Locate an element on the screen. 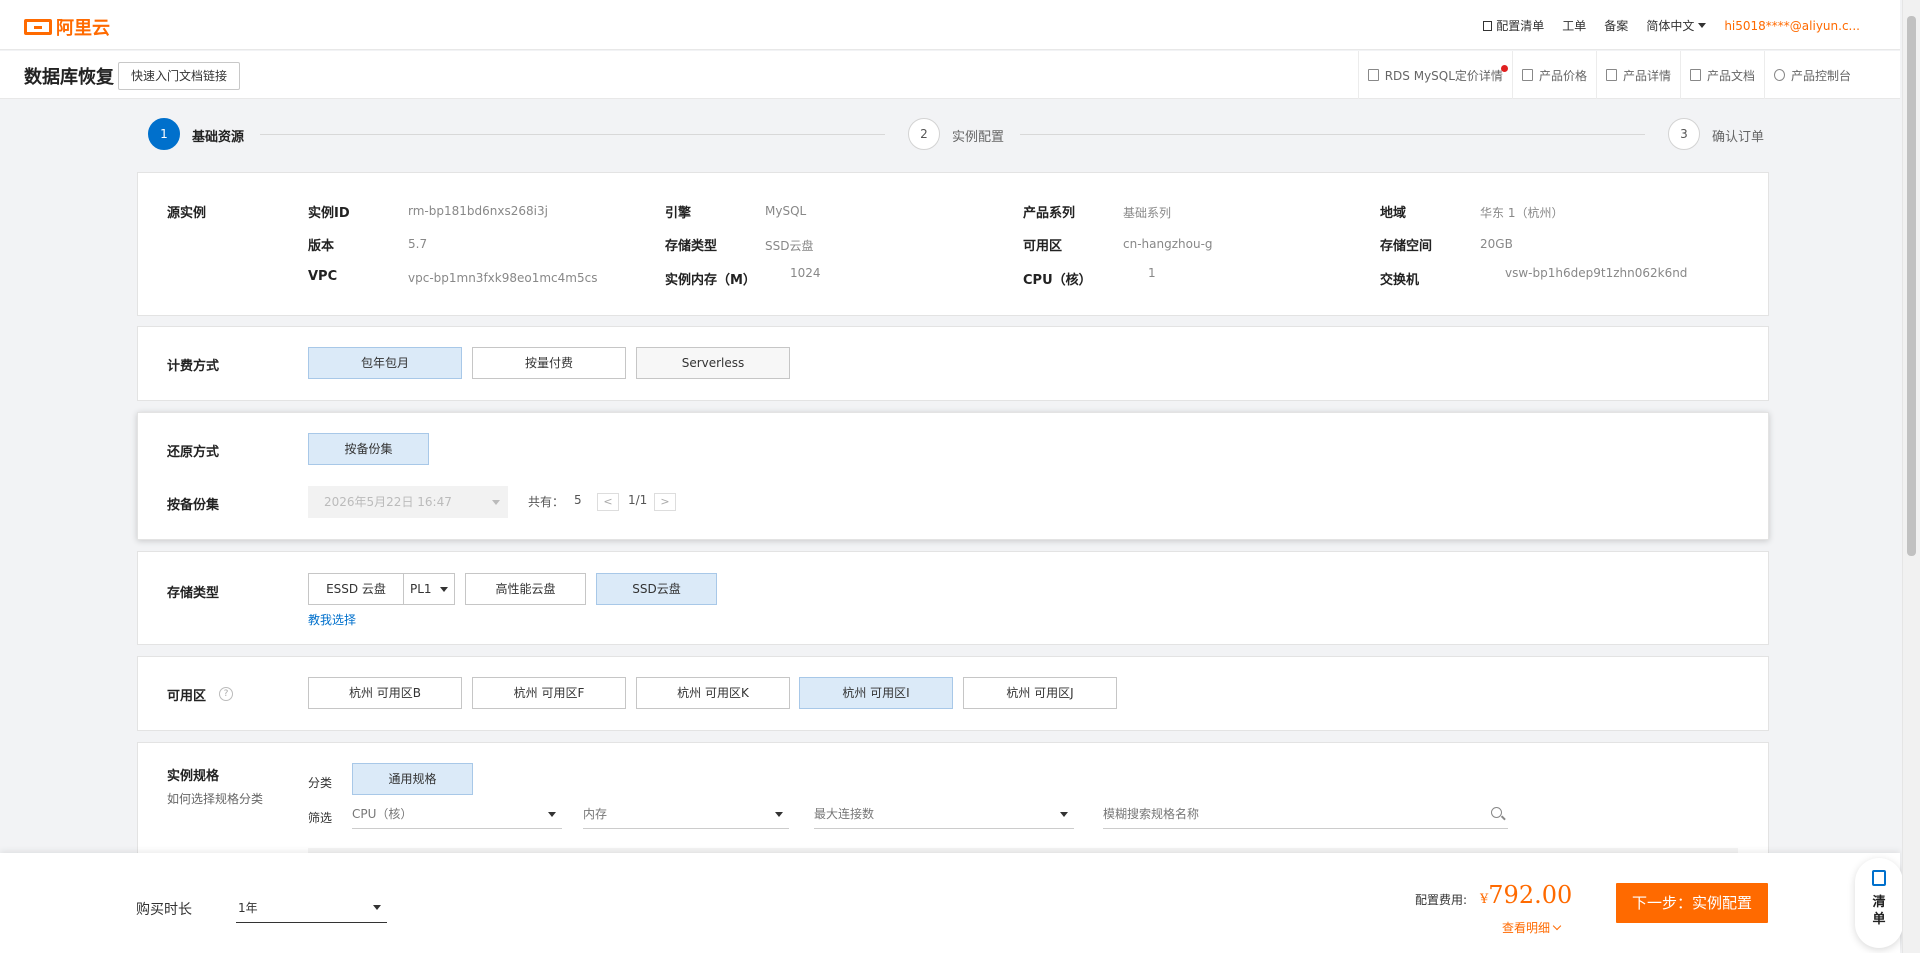  engine-value: MySQL is located at coordinates (786, 211).